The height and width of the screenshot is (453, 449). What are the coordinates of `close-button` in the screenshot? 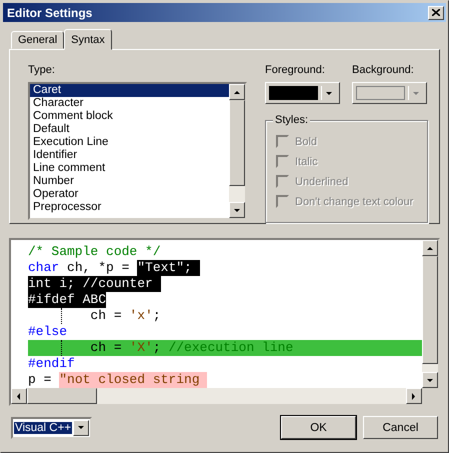 It's located at (436, 13).